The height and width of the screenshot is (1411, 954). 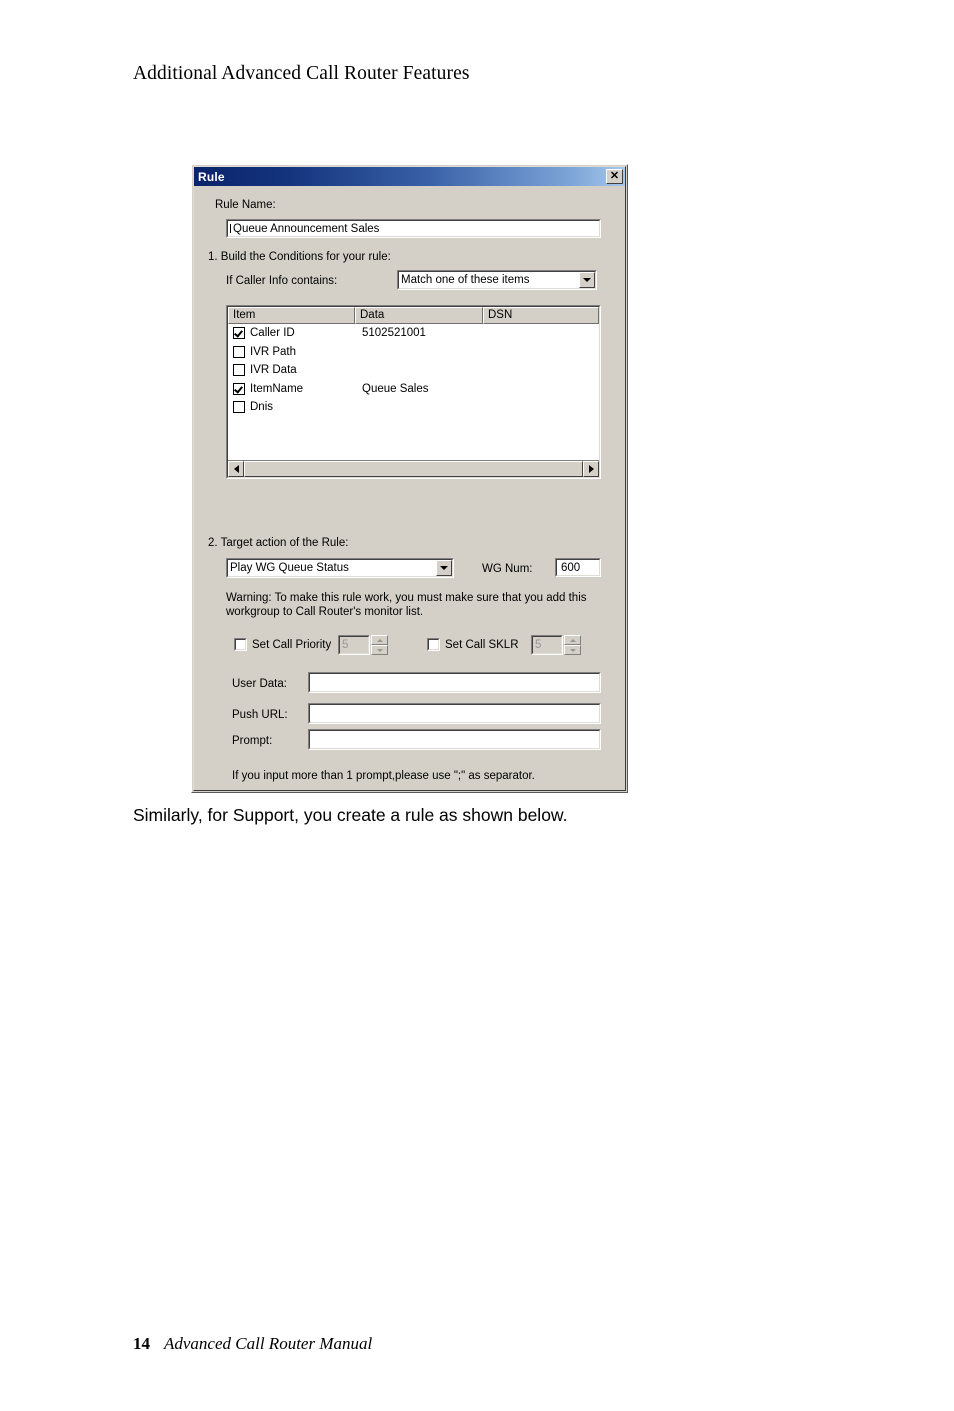 What do you see at coordinates (211, 176) in the screenshot?
I see `dialog-title: Rule` at bounding box center [211, 176].